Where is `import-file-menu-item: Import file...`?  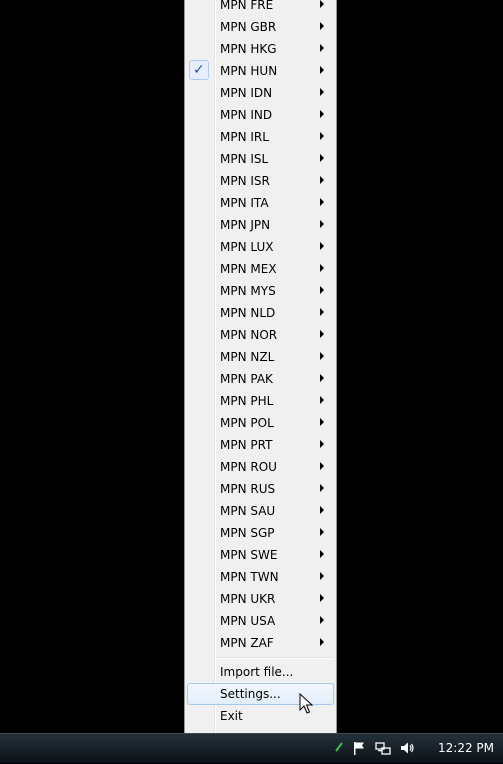 import-file-menu-item: Import file... is located at coordinates (260, 672).